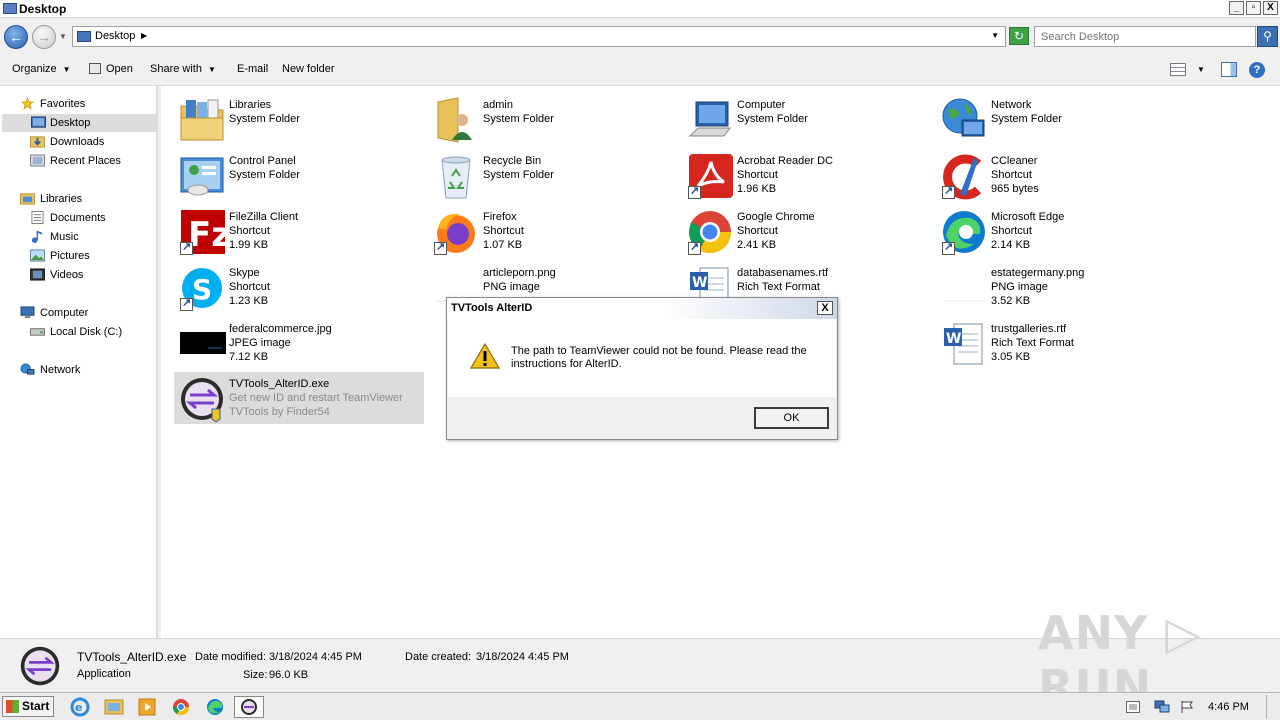 The image size is (1280, 720). Describe the element at coordinates (308, 69) in the screenshot. I see `new-folder-button: New folder` at that location.